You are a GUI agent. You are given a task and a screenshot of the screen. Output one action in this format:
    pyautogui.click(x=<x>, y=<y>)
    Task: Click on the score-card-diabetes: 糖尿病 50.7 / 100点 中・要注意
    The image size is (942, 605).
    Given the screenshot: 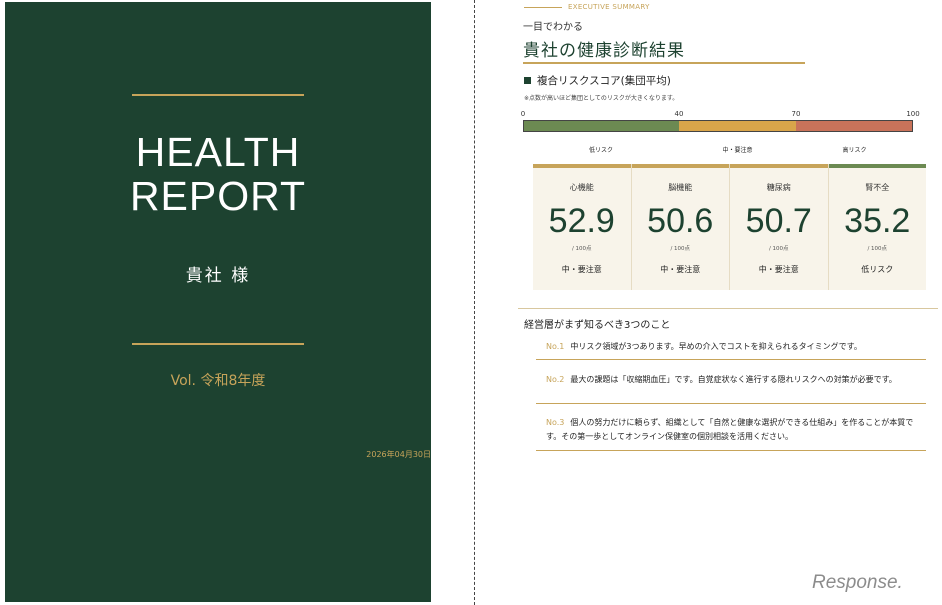 What is the action you would take?
    pyautogui.click(x=779, y=227)
    